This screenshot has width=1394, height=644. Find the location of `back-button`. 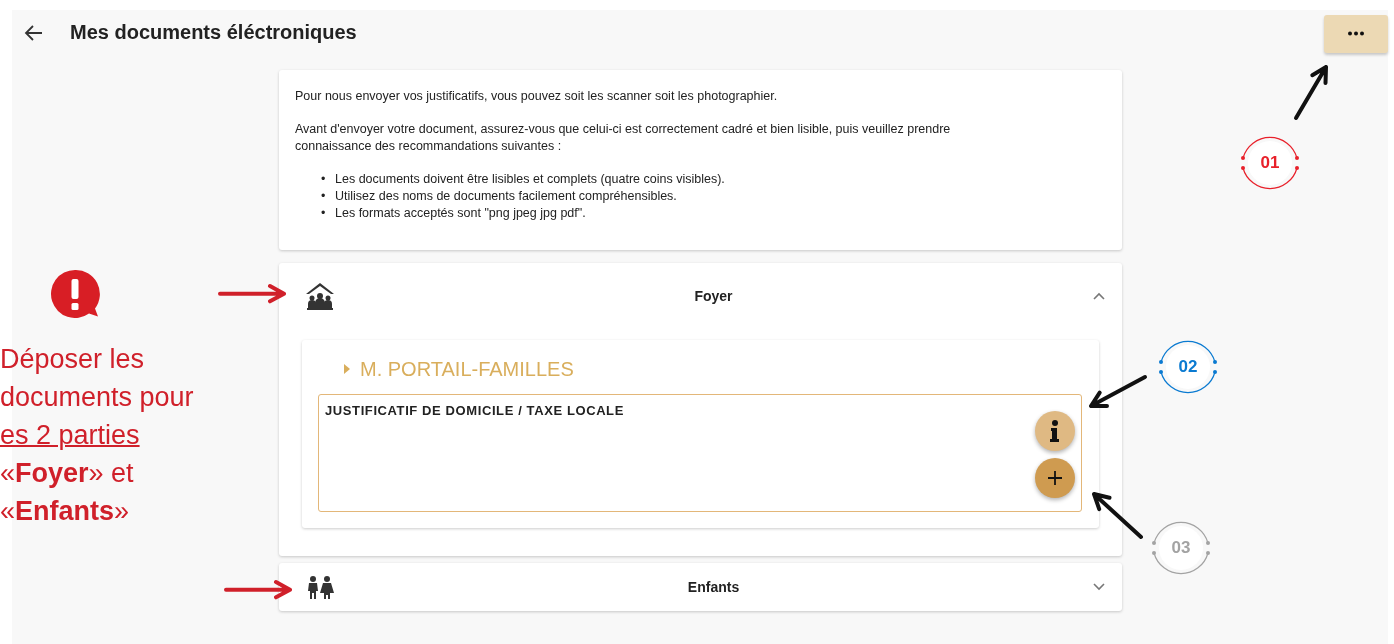

back-button is located at coordinates (34, 32).